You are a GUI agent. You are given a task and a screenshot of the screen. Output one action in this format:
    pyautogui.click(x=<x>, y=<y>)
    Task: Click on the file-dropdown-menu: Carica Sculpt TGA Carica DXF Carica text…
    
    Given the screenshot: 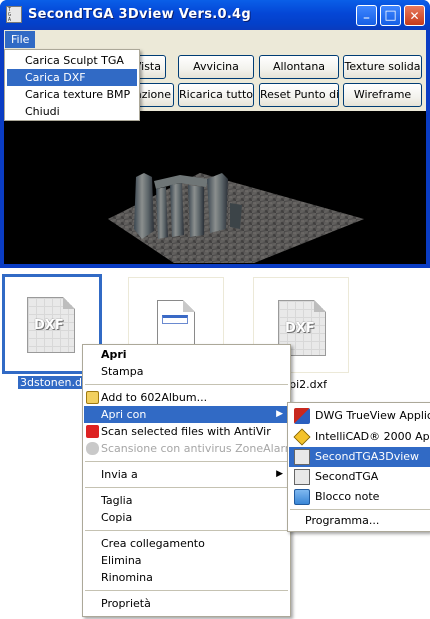 What is the action you would take?
    pyautogui.click(x=72, y=85)
    